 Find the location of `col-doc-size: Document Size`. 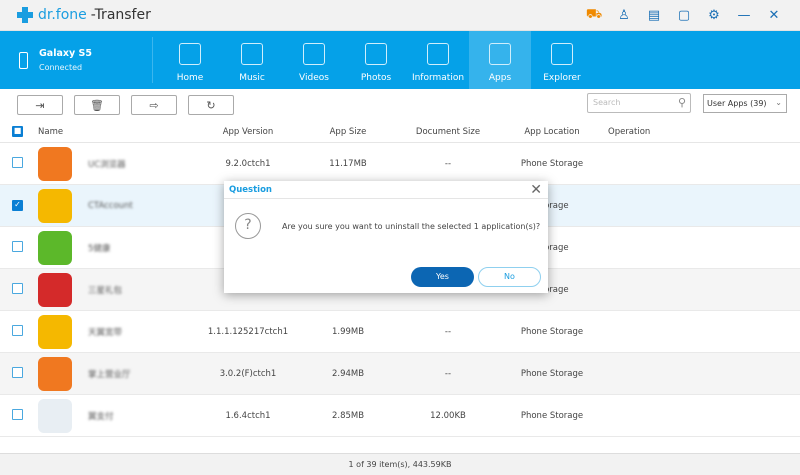

col-doc-size: Document Size is located at coordinates (448, 132).